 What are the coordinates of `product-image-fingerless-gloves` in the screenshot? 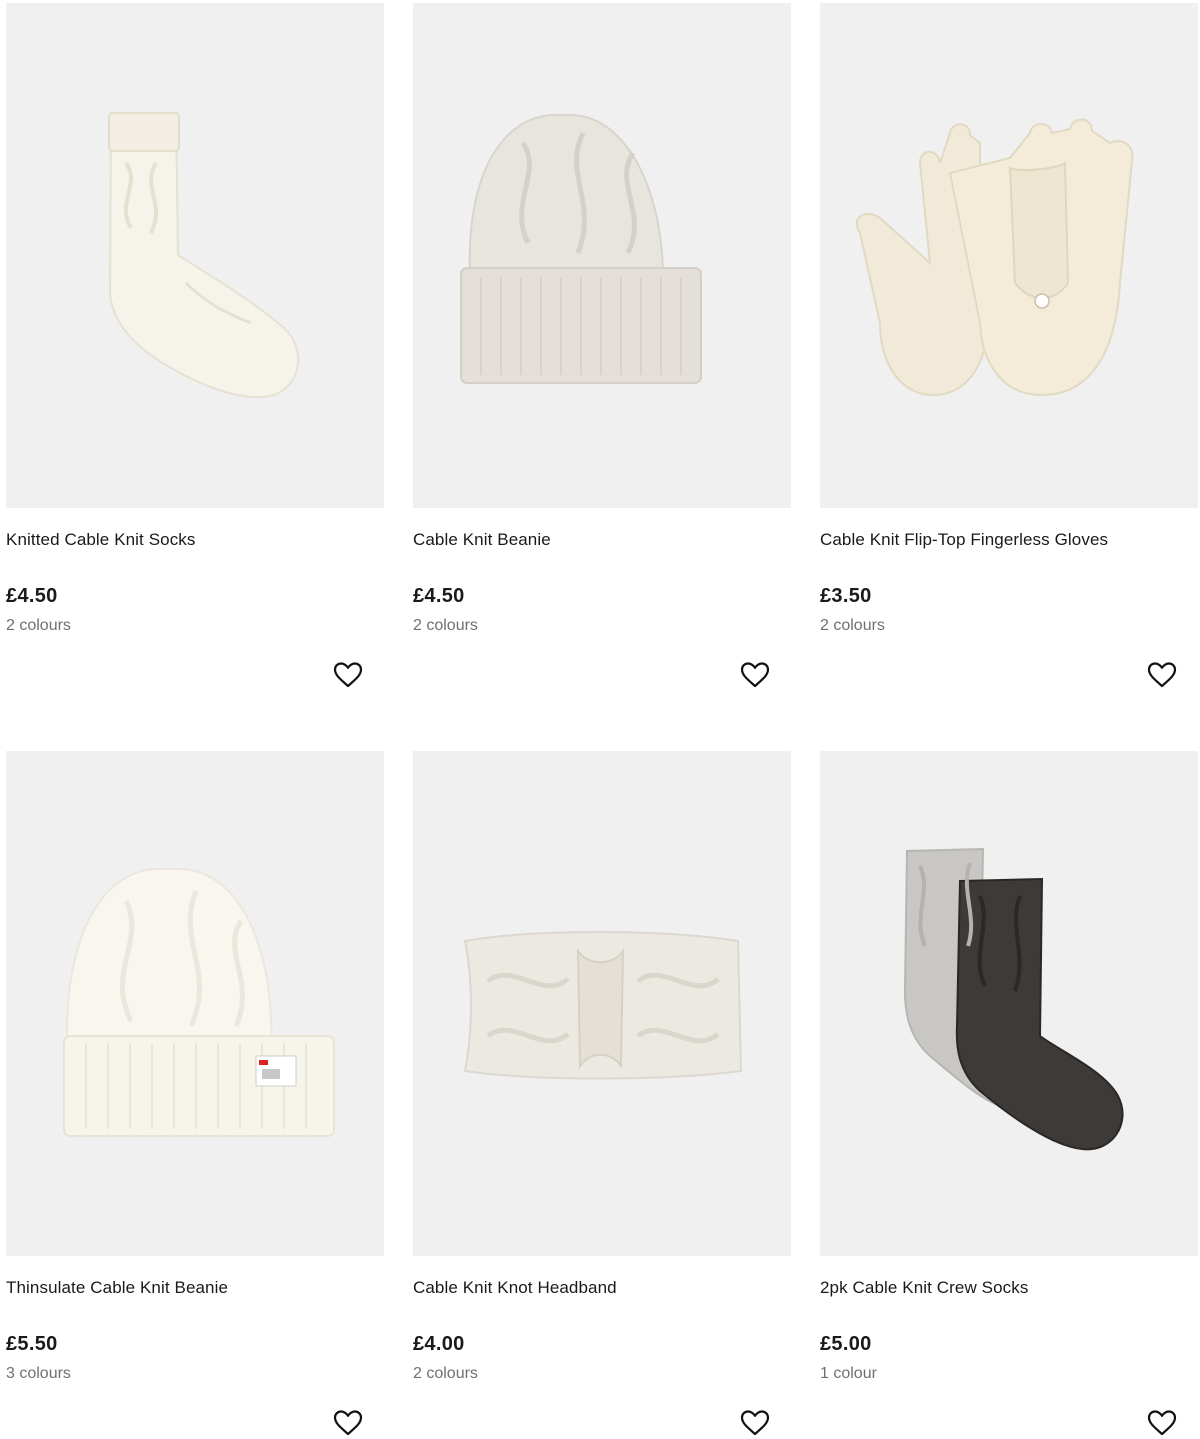 It's located at (1009, 255).